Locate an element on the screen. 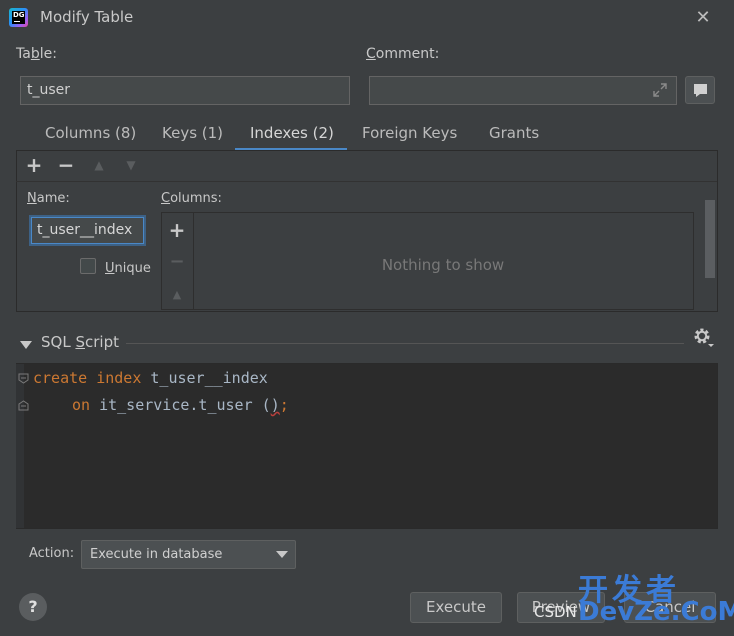  remove-index-button: − is located at coordinates (66, 165).